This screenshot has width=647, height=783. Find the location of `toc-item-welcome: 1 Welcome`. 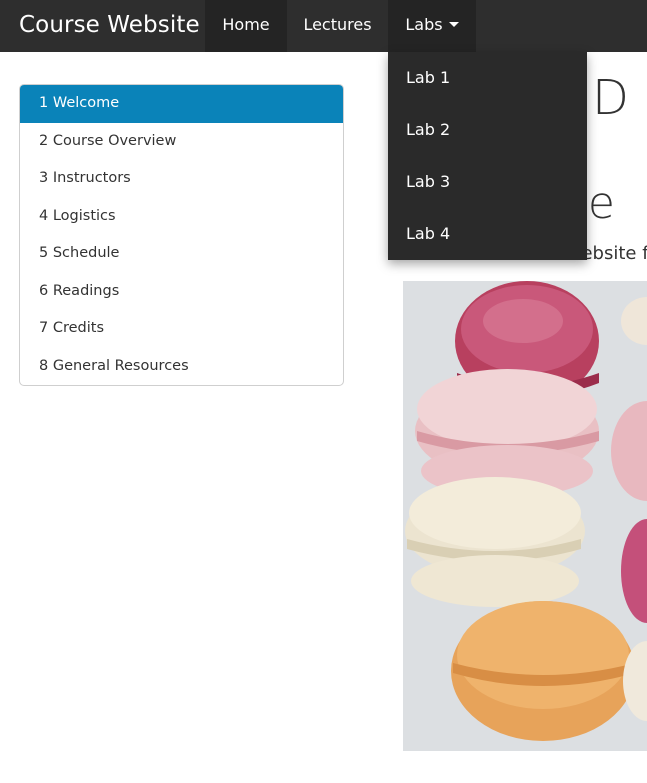

toc-item-welcome: 1 Welcome is located at coordinates (181, 104).